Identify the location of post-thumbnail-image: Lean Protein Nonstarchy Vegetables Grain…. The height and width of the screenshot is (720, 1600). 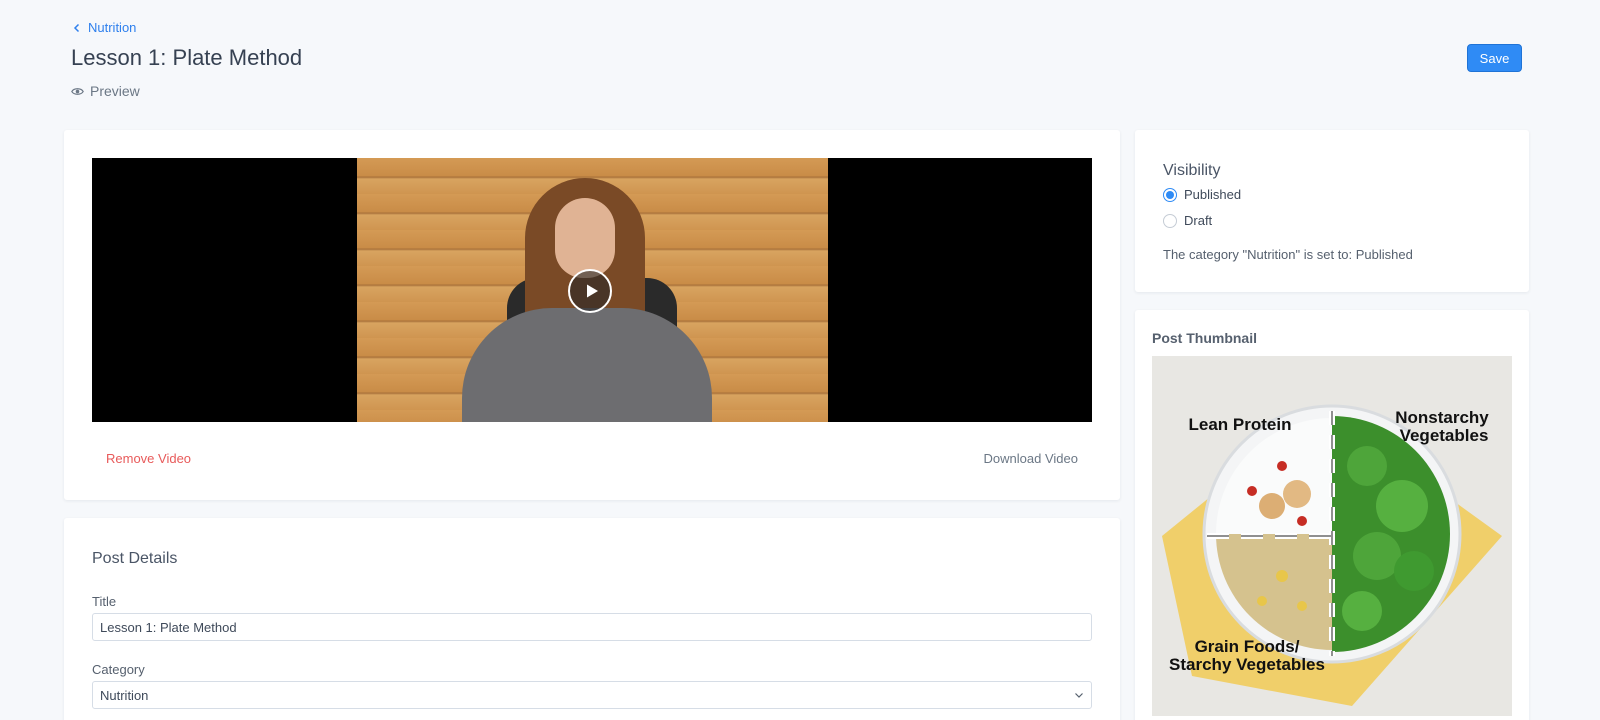
(1332, 536).